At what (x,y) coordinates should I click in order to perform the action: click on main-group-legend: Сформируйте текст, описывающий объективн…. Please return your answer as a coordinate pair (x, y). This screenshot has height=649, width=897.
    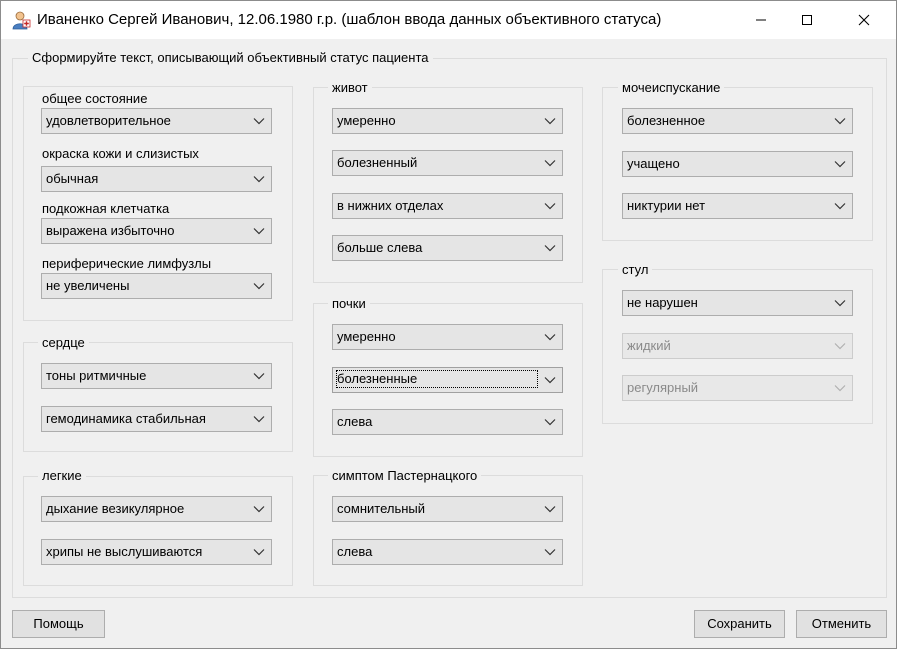
    Looking at the image, I should click on (230, 57).